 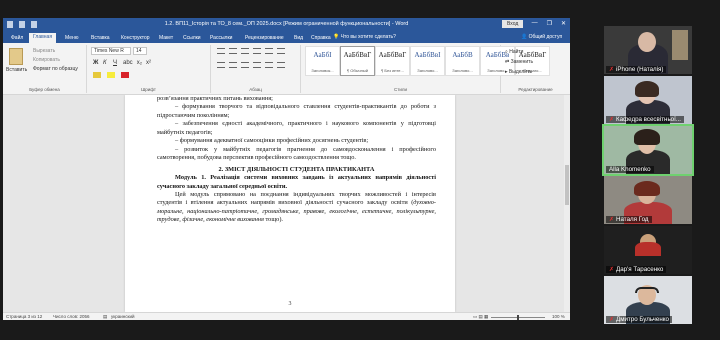 What do you see at coordinates (245, 65) in the screenshot?
I see `align-right-icon` at bounding box center [245, 65].